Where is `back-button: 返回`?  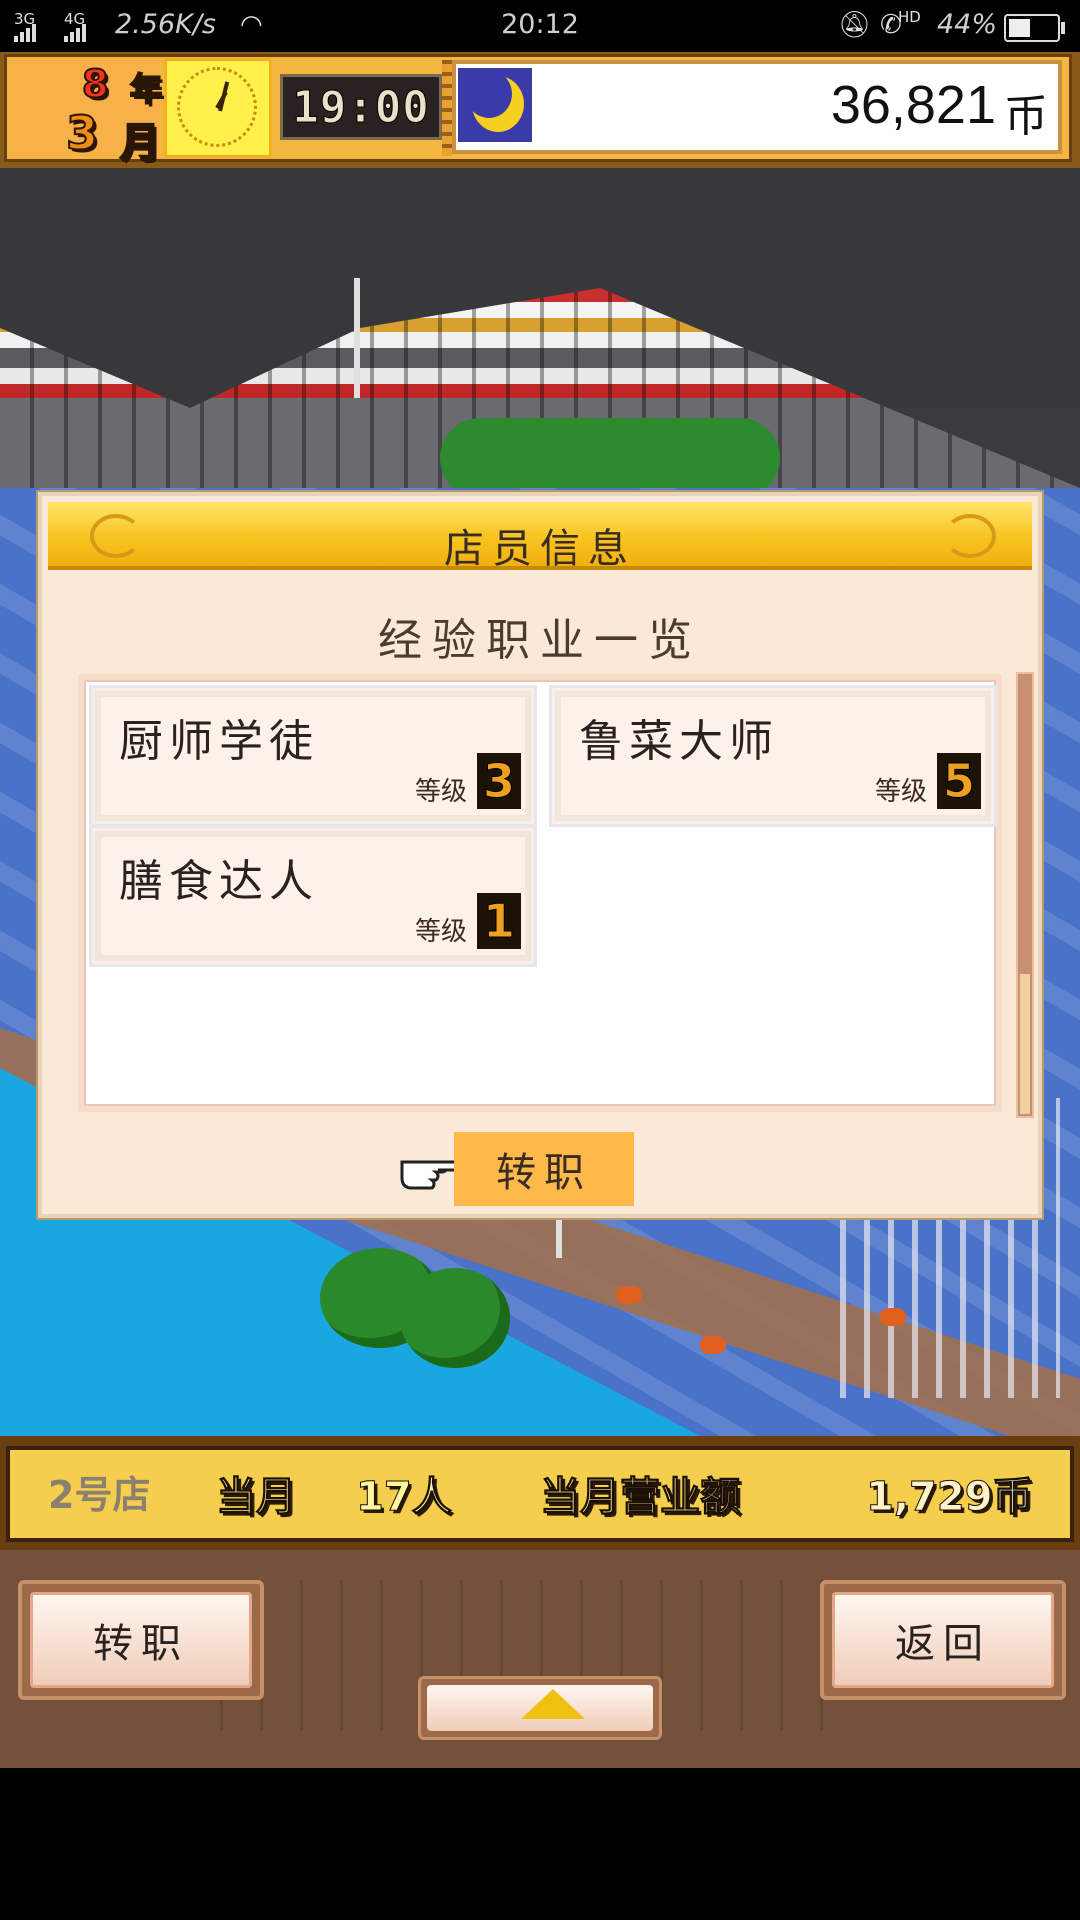
back-button: 返回 is located at coordinates (943, 1640).